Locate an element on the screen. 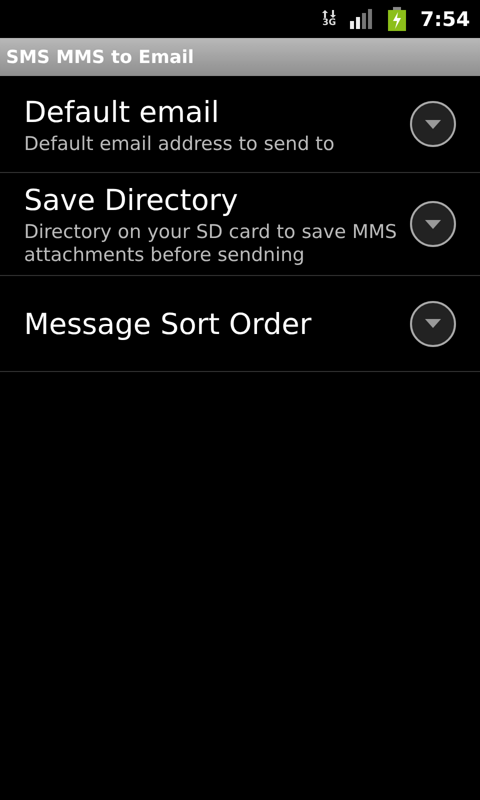 Image resolution: width=480 pixels, height=800 pixels. app-title-bar: SMS MMS to Email is located at coordinates (240, 57).